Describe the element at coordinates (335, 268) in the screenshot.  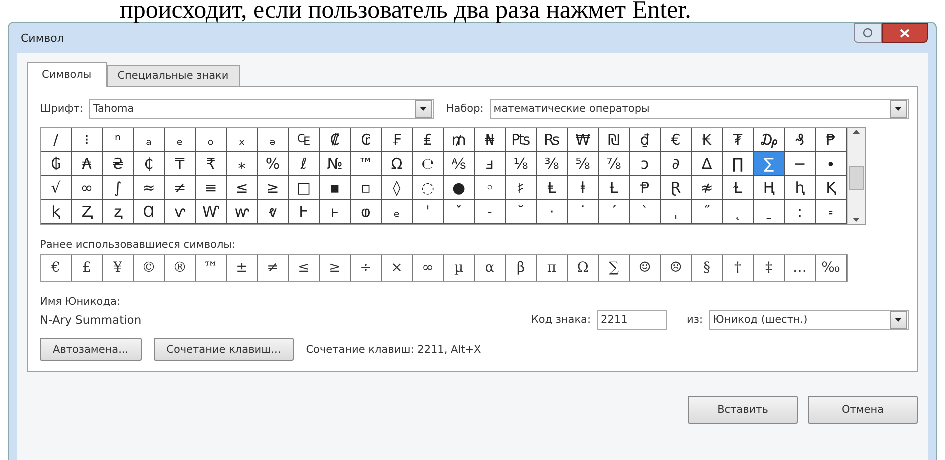
I see `recent-symbol-cell: ≥` at that location.